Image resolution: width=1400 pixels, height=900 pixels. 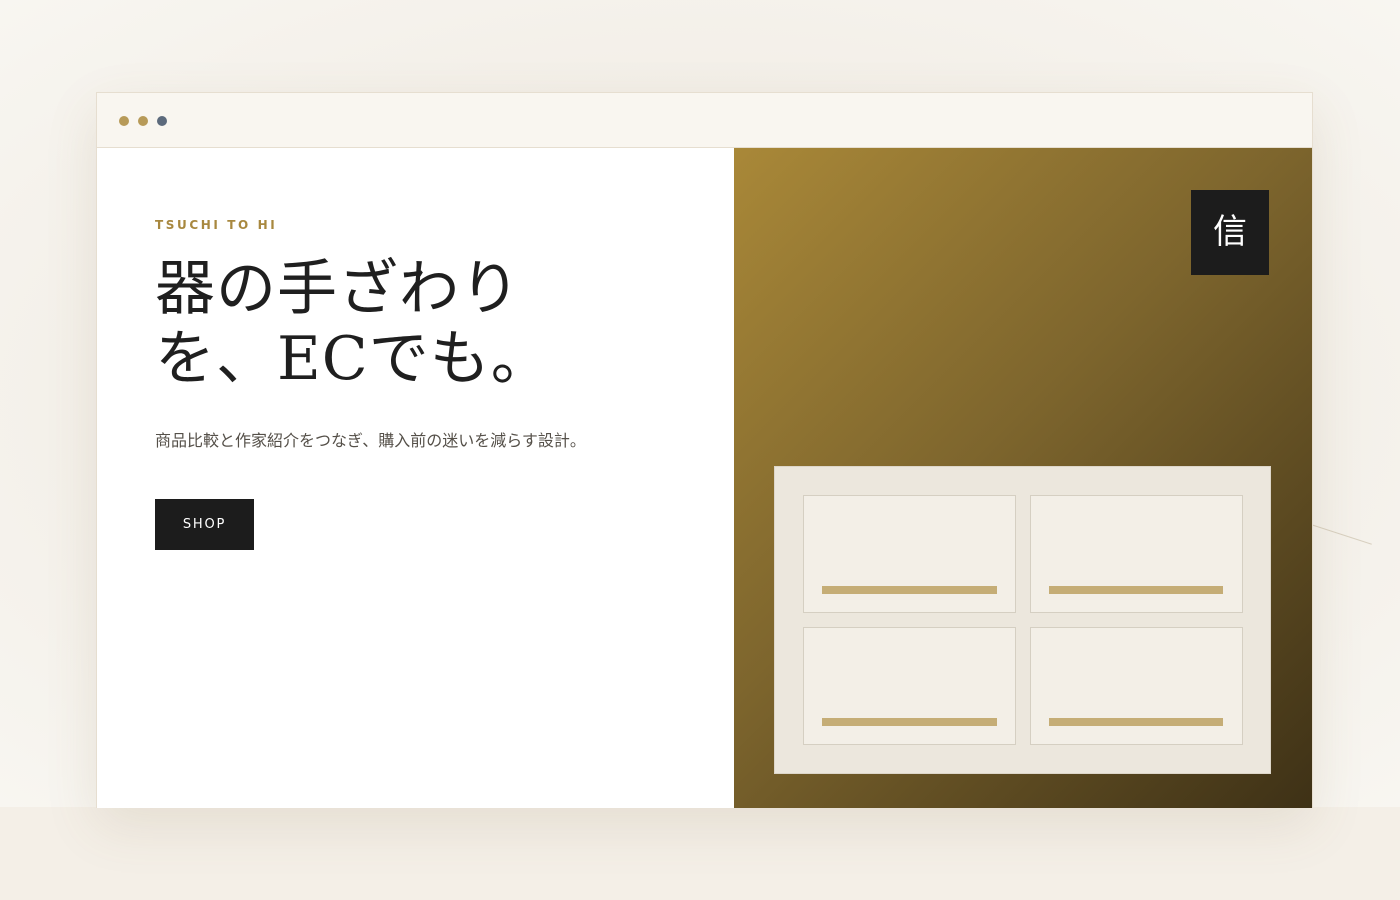 What do you see at coordinates (704, 120) in the screenshot?
I see `browser-title-bar` at bounding box center [704, 120].